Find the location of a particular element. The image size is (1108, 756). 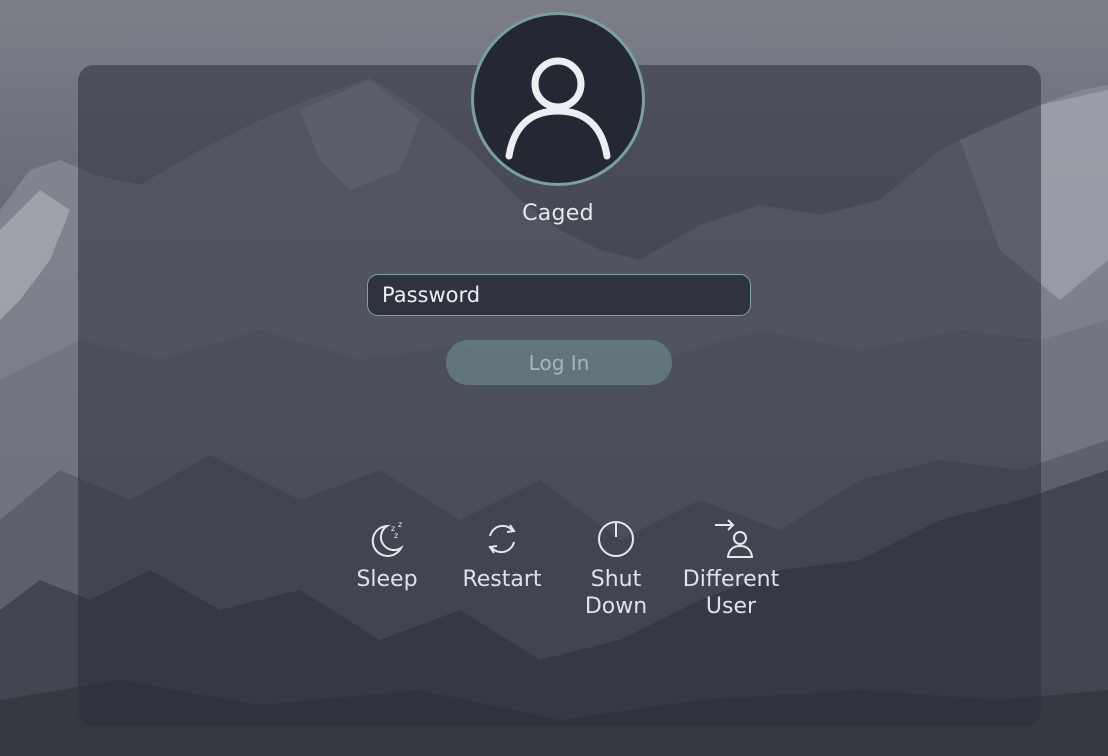

user-silhouette-icon is located at coordinates (558, 108).